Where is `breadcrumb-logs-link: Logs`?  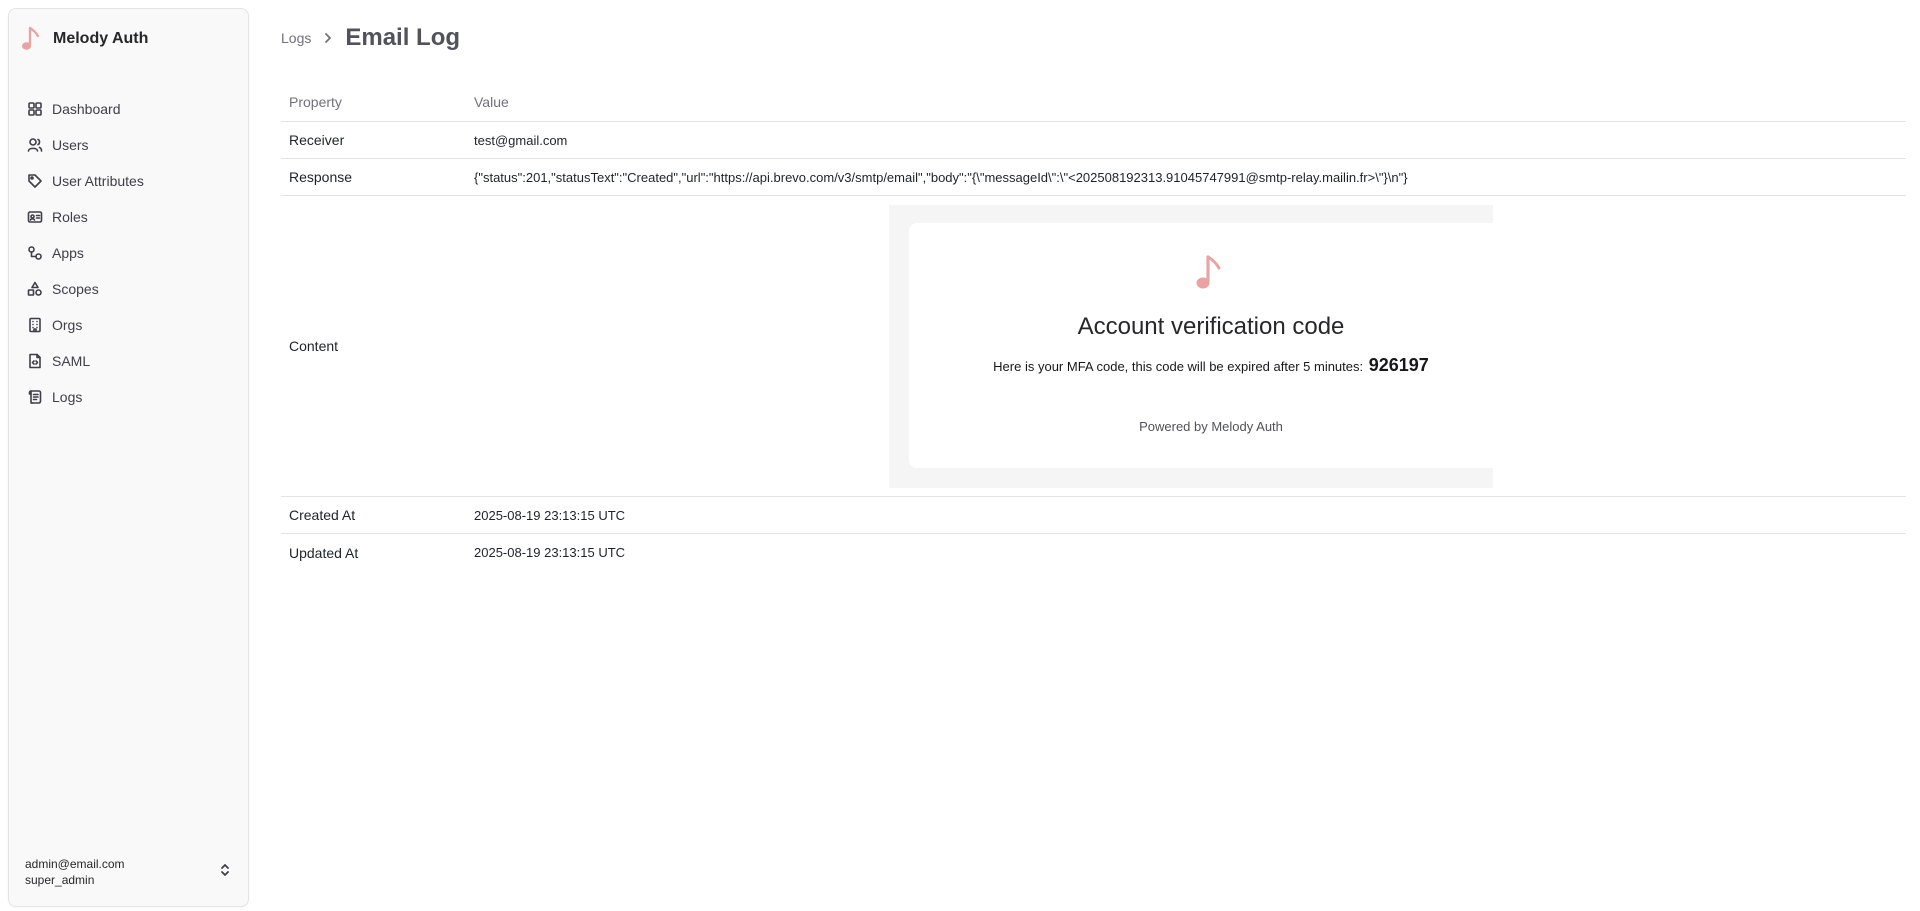 breadcrumb-logs-link: Logs is located at coordinates (296, 38).